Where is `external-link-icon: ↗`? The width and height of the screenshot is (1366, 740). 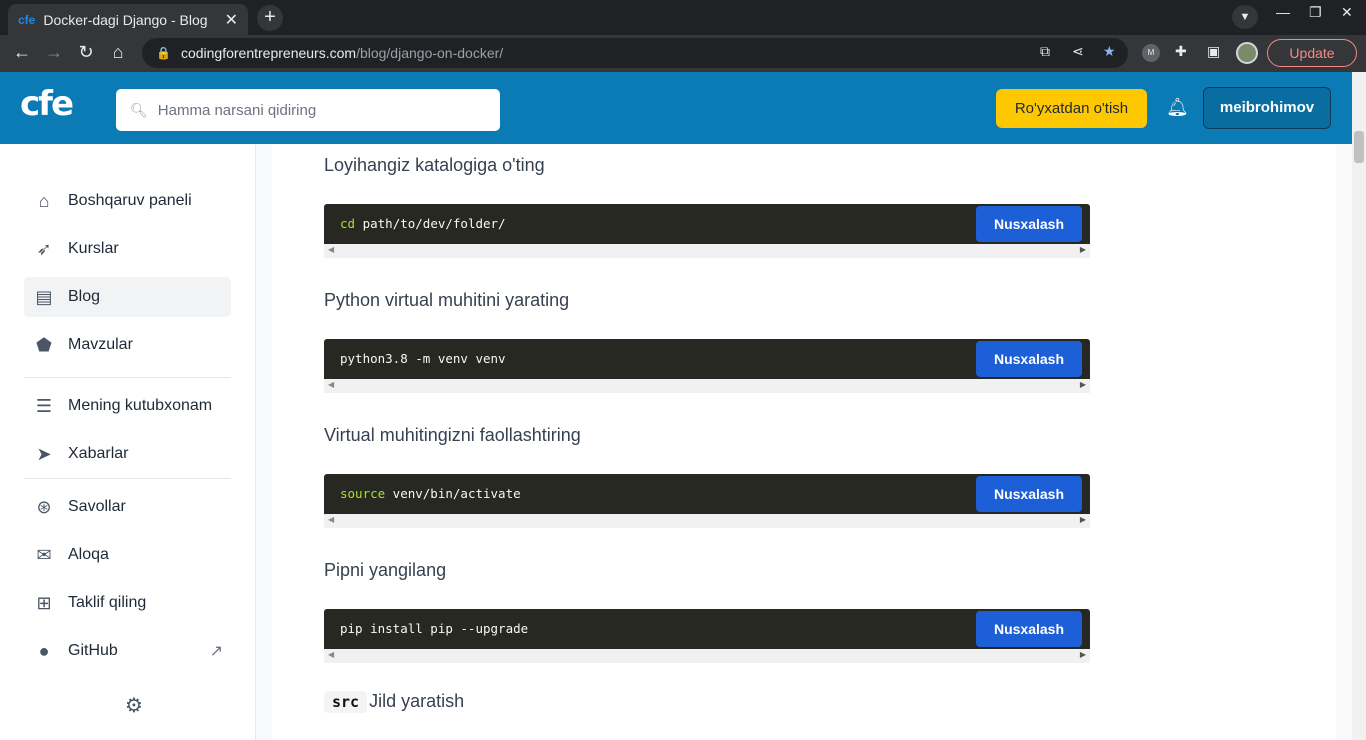
external-link-icon: ↗ is located at coordinates (216, 651).